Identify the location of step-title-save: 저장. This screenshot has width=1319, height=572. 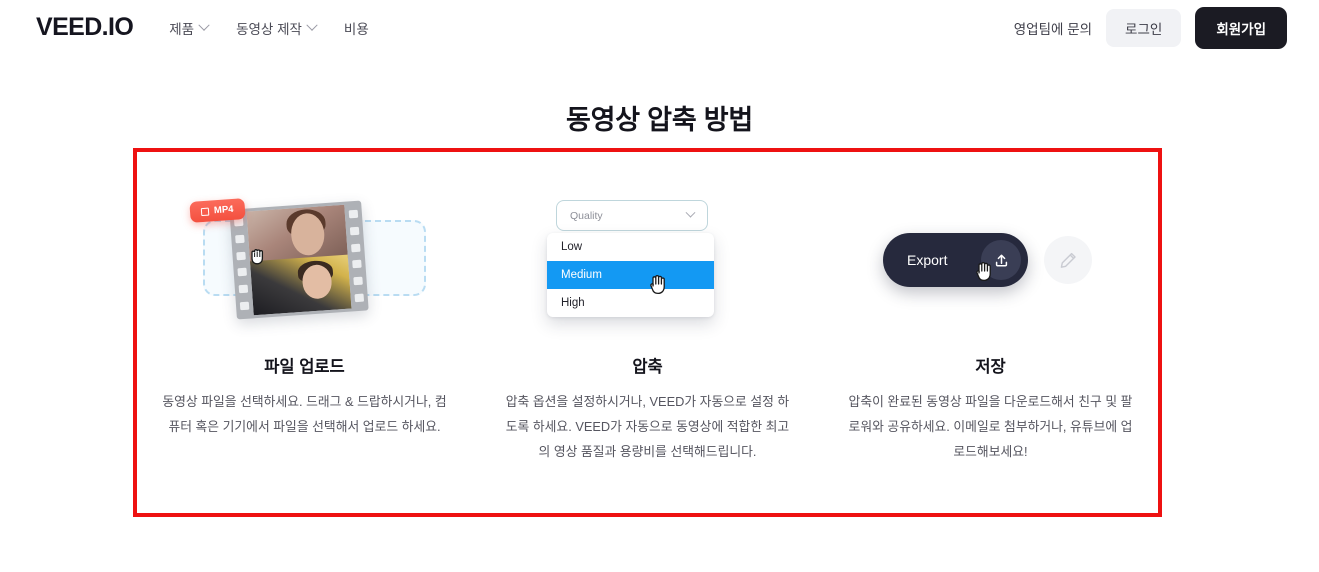
(990, 367).